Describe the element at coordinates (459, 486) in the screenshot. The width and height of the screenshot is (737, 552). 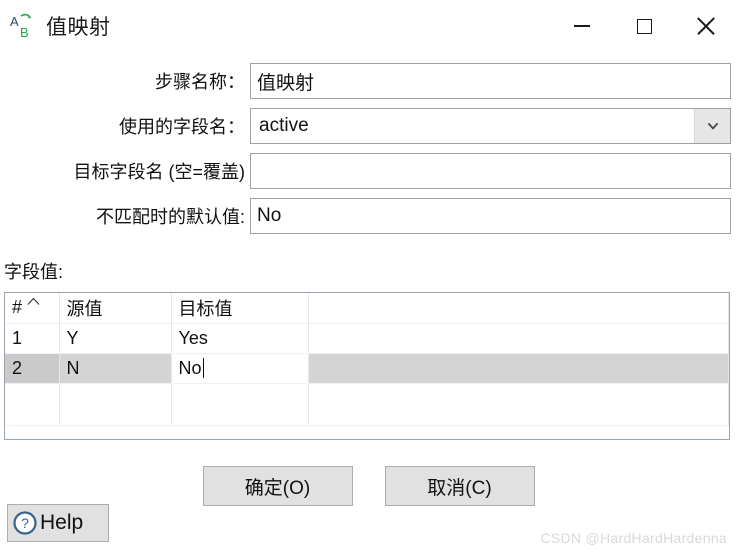
I see `cancel-button: 取消(C)` at that location.